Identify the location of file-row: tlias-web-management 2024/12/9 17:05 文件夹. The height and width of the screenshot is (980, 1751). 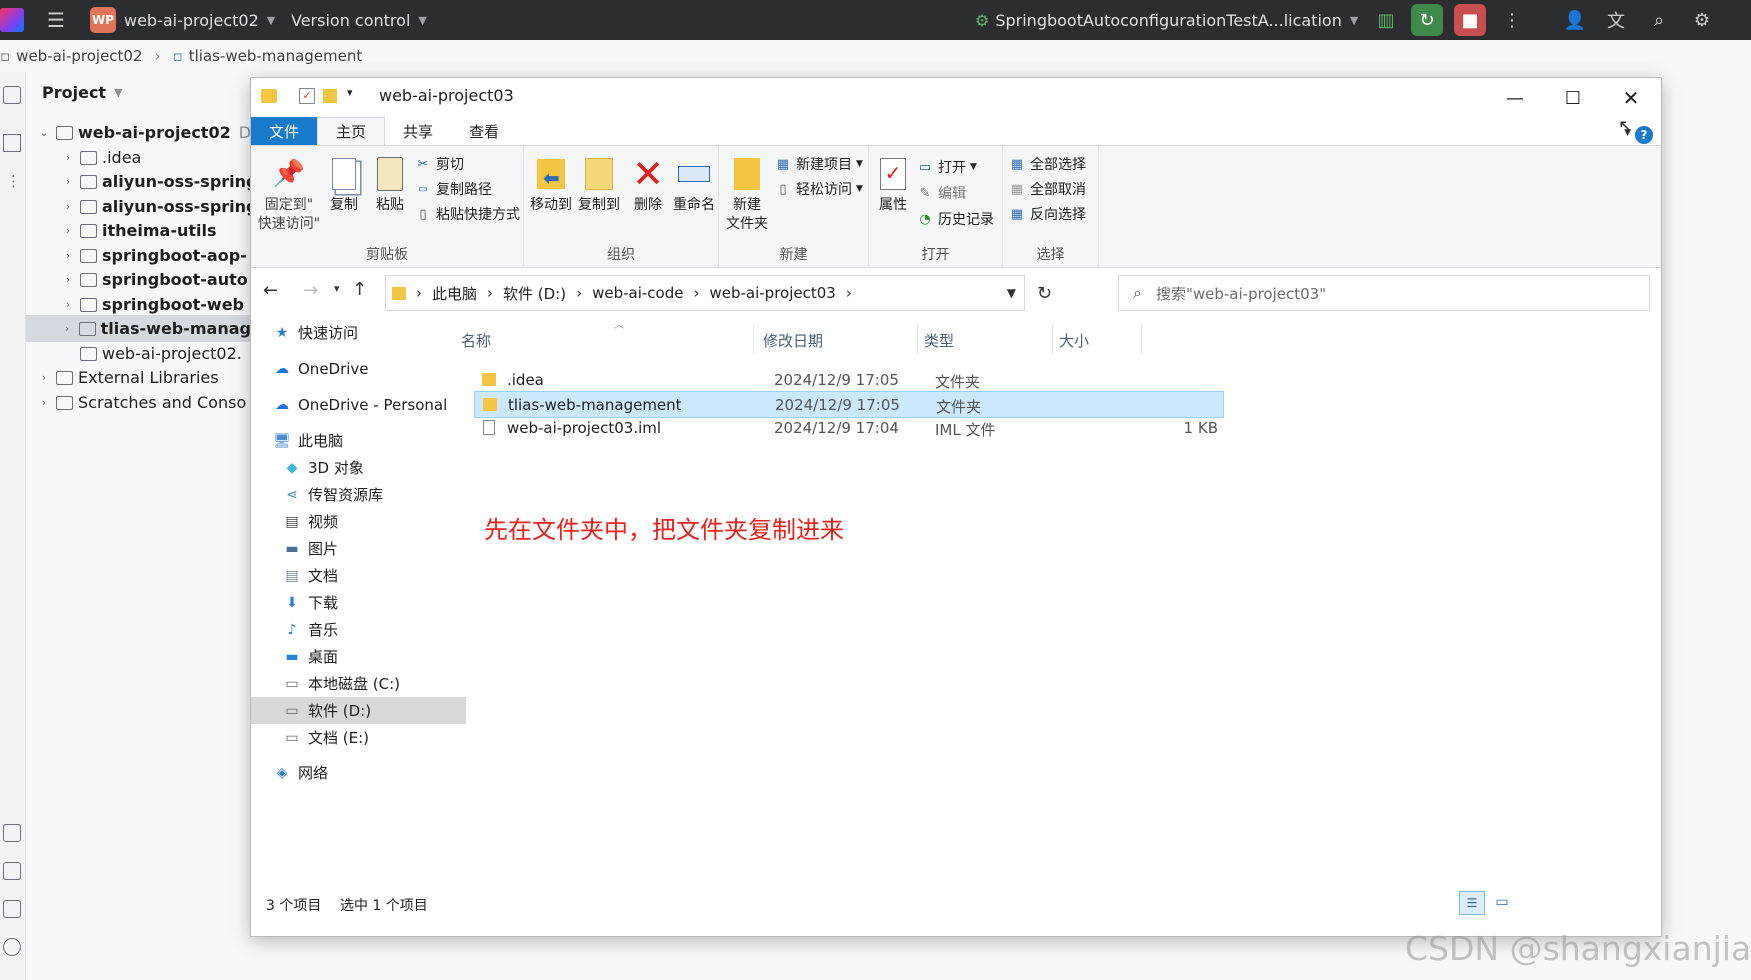
(849, 404).